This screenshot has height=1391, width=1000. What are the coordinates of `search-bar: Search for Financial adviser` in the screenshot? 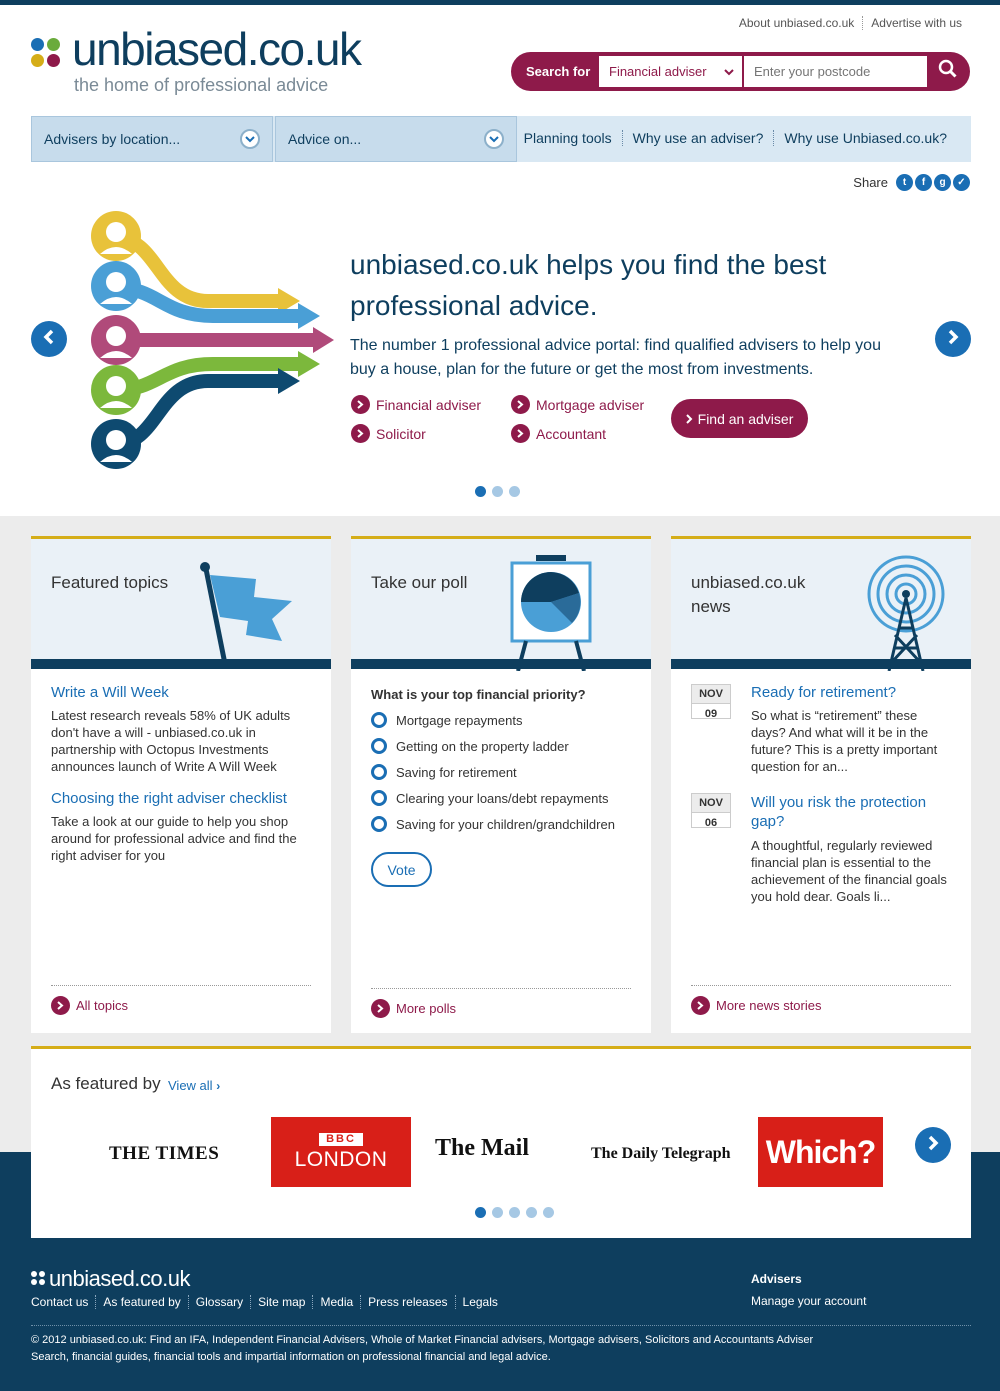 It's located at (740, 71).